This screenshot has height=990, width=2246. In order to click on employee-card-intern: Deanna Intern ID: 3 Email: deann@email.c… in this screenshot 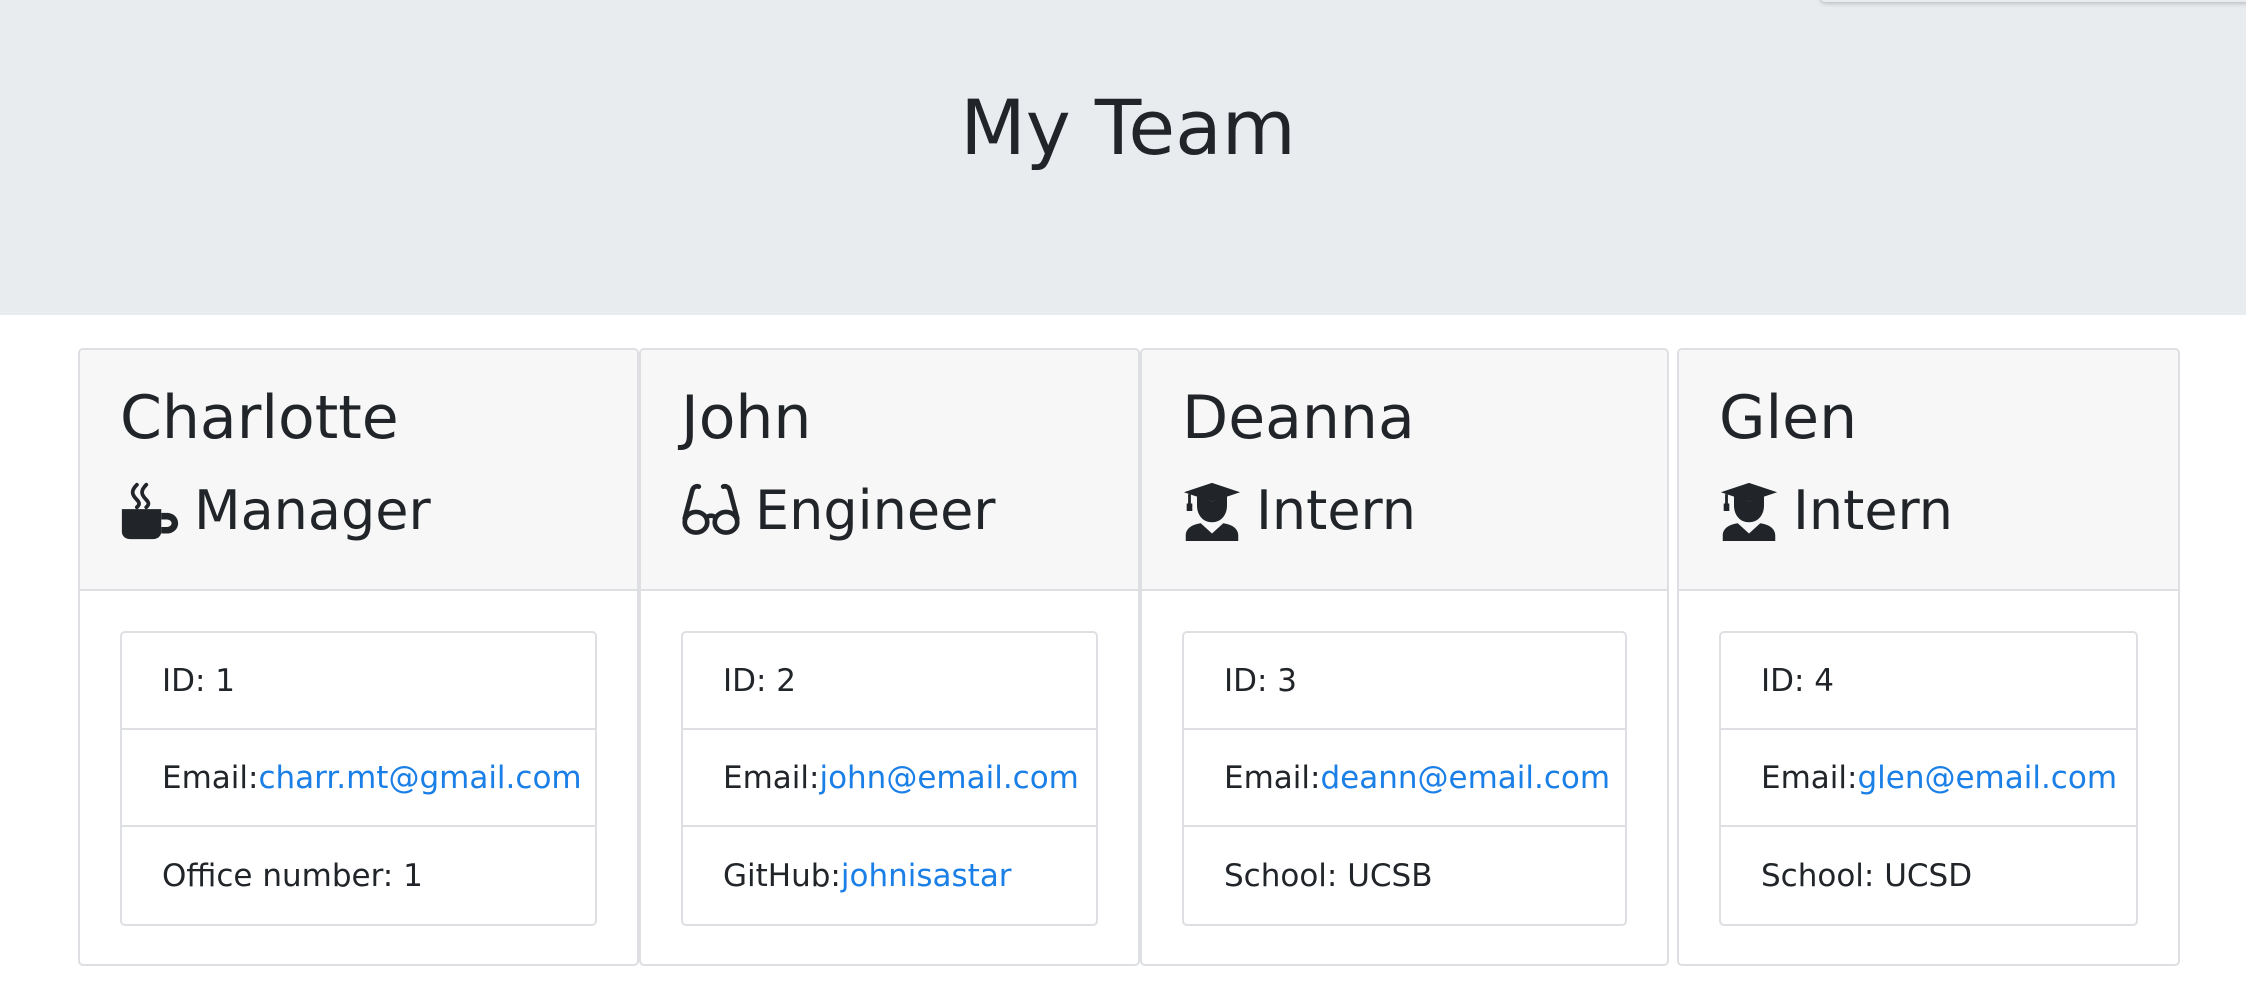, I will do `click(1404, 657)`.